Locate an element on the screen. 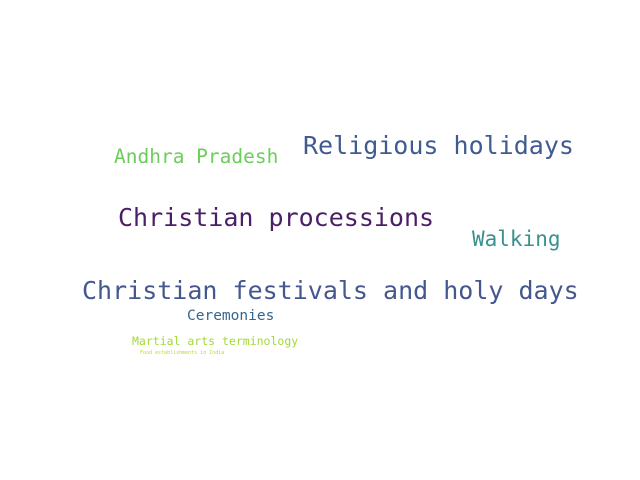 The image size is (640, 480). word-food-establishments: Food establishments in India is located at coordinates (182, 353).